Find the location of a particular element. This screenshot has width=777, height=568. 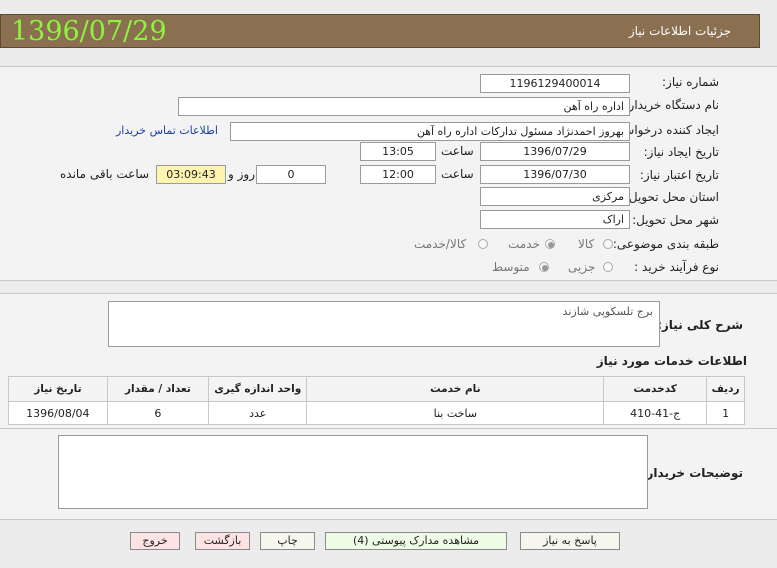

process-label: نوع فرآیند خرید : is located at coordinates (676, 267).